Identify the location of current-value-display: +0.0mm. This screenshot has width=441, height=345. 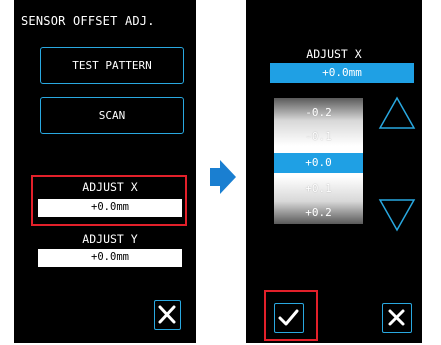
(342, 73).